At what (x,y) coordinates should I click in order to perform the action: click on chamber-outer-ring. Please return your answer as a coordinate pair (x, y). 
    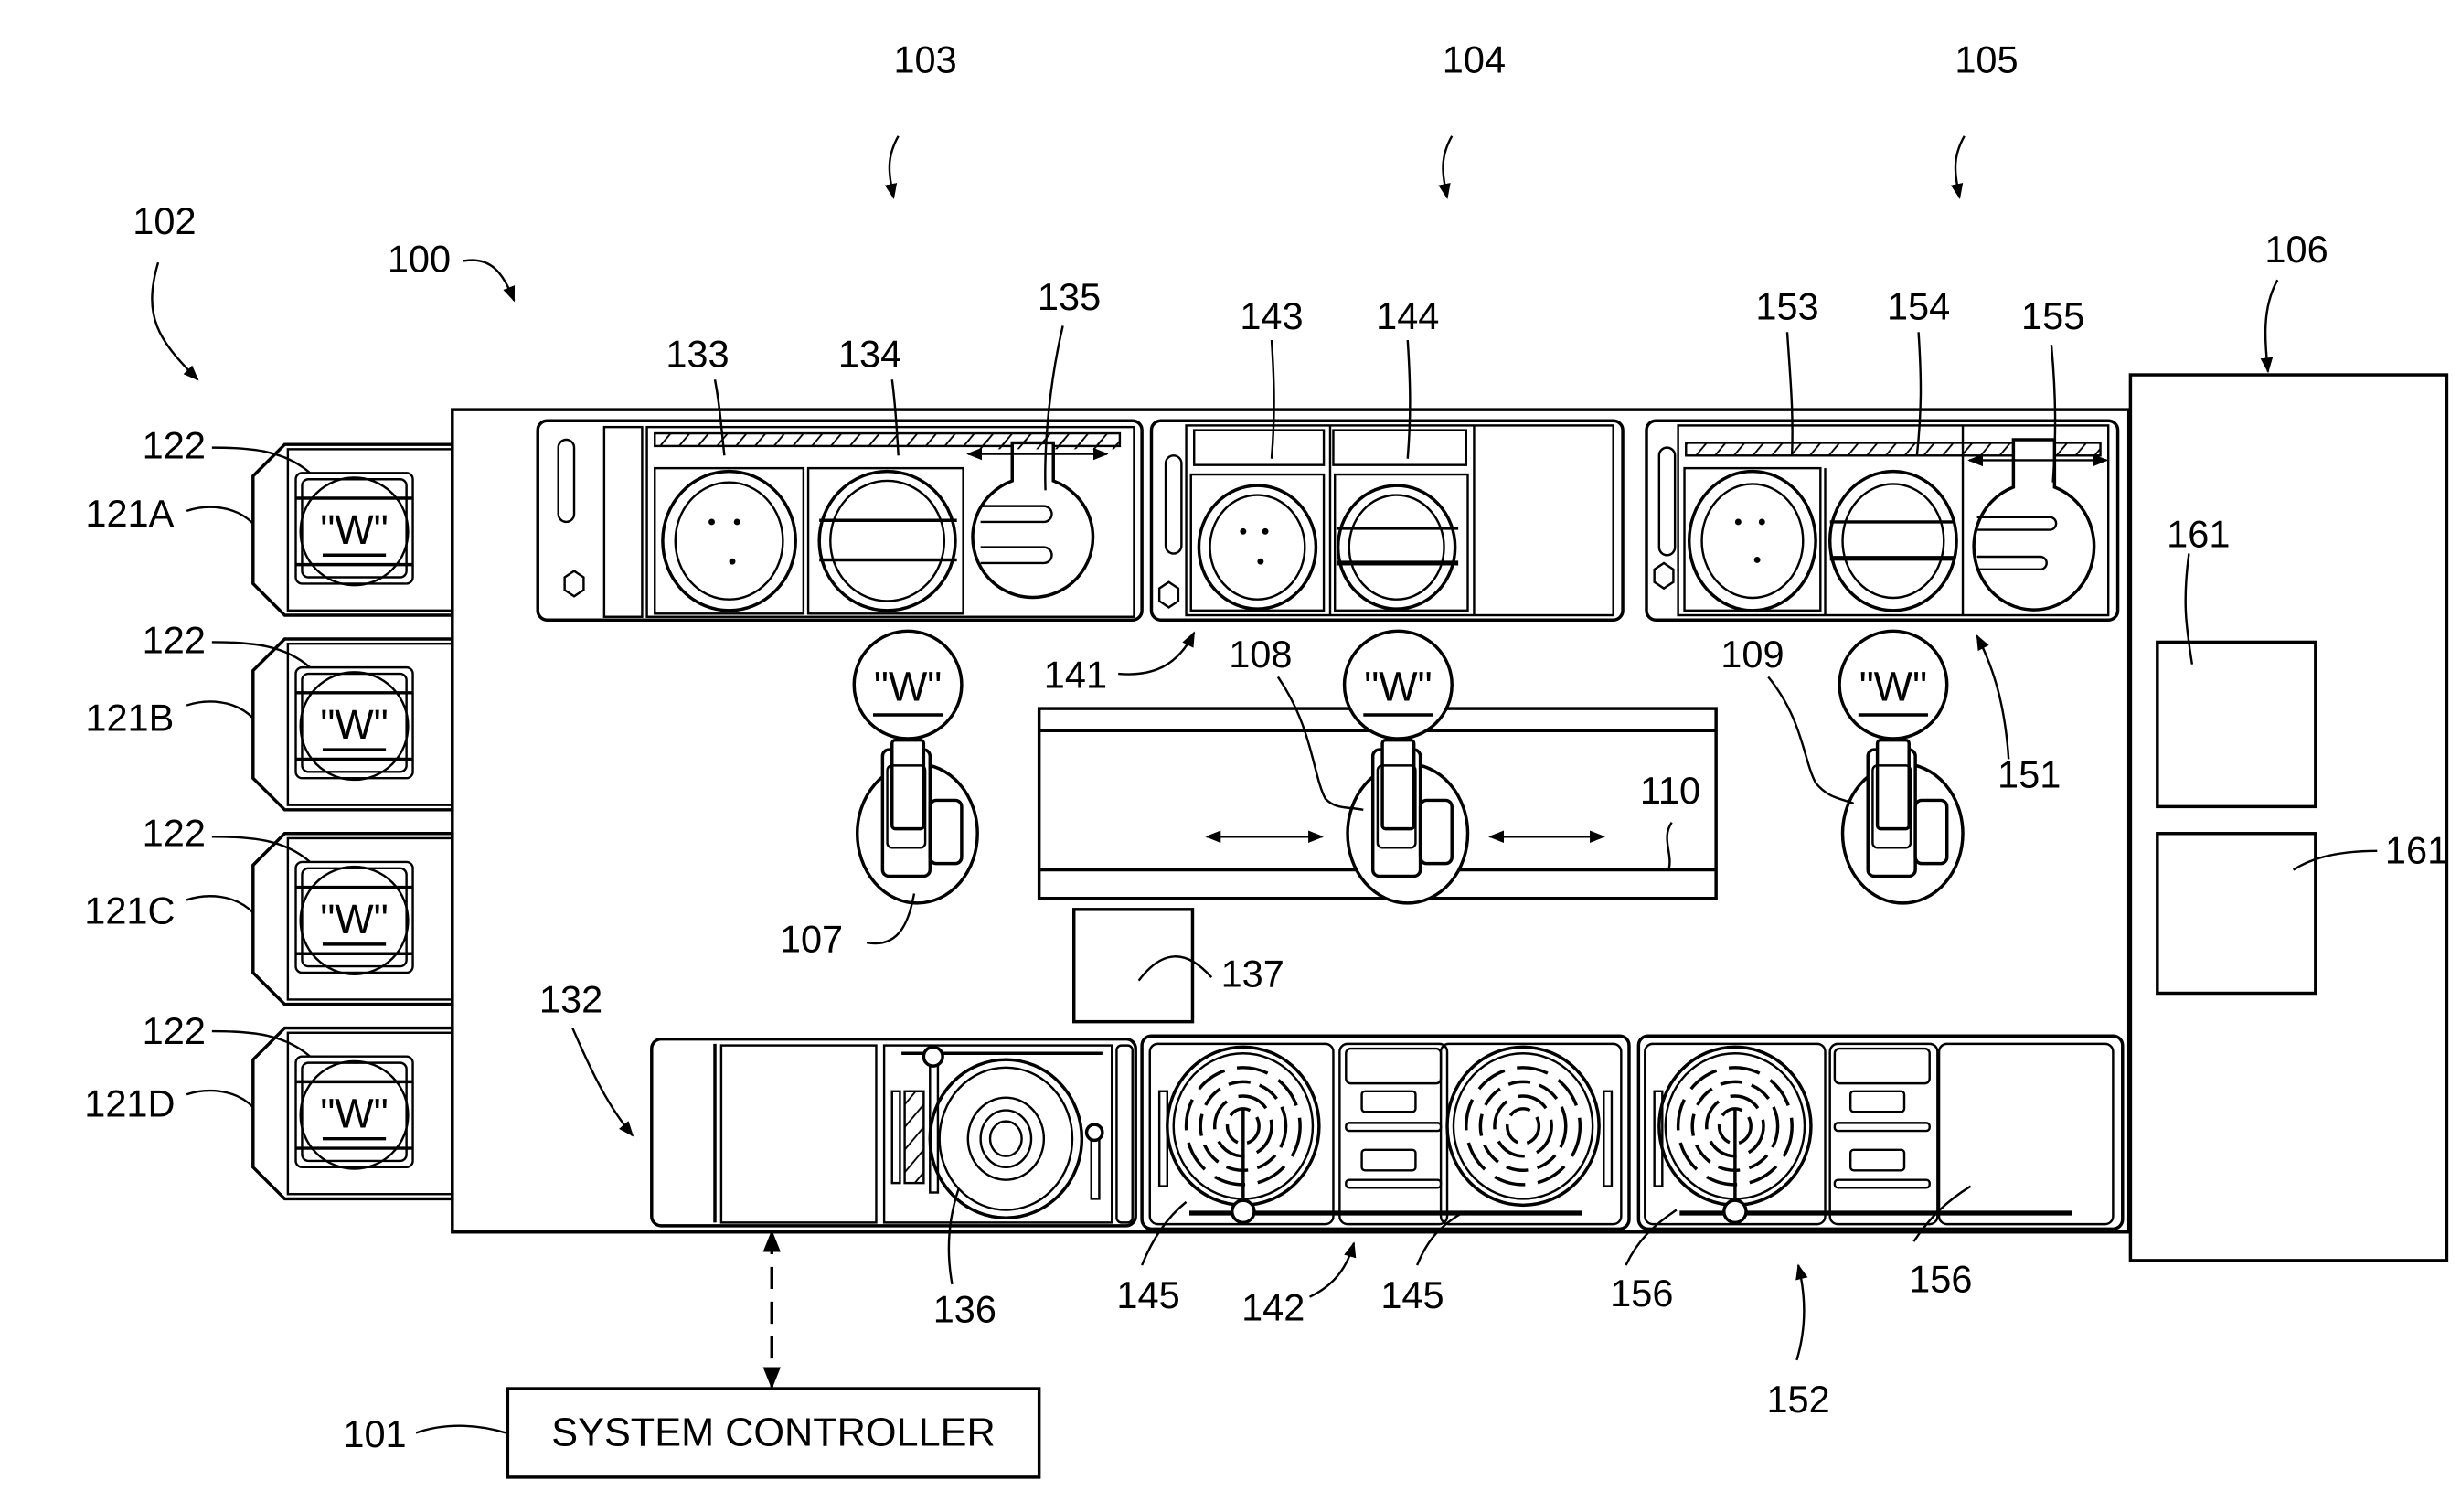
    Looking at the image, I should click on (1523, 1126).